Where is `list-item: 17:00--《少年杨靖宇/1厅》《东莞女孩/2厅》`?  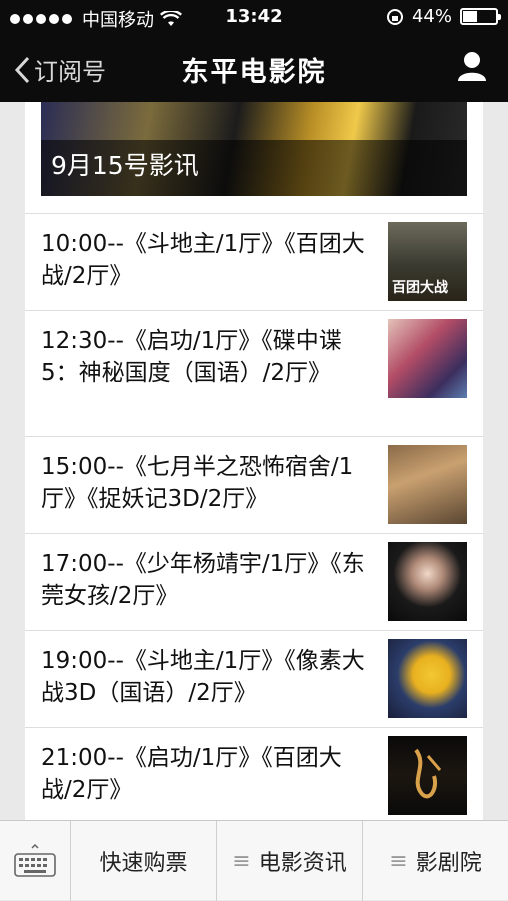 list-item: 17:00--《少年杨靖宇/1厅》《东莞女孩/2厅》 is located at coordinates (254, 581).